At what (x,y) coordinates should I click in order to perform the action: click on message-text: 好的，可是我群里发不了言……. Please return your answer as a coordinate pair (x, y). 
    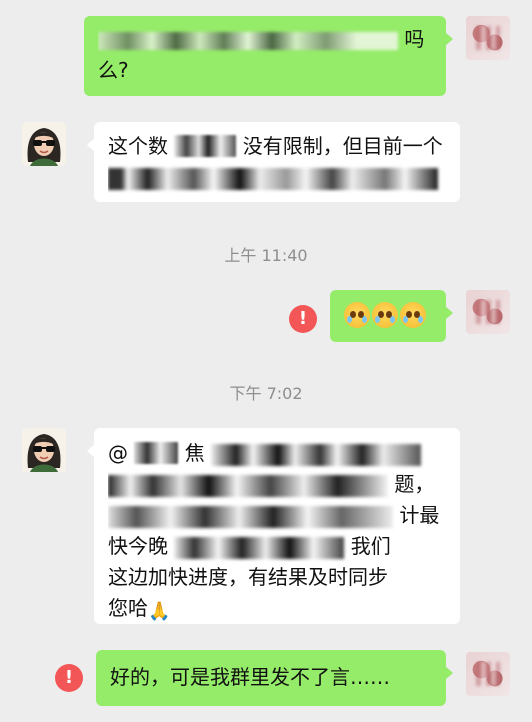
    Looking at the image, I should click on (250, 677).